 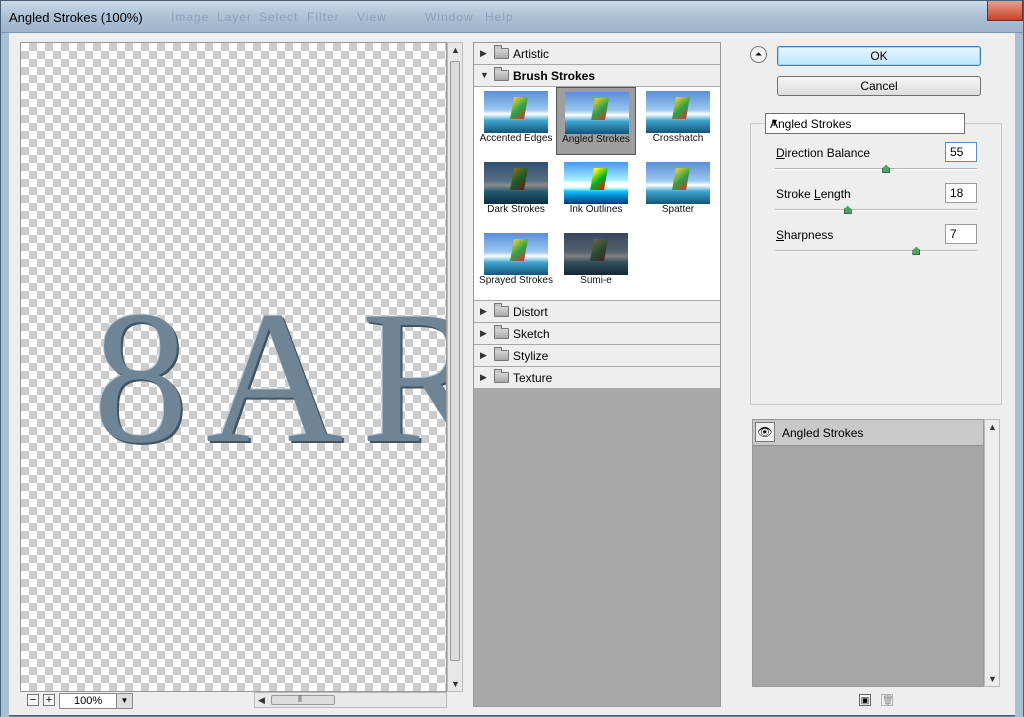 What do you see at coordinates (597, 378) in the screenshot?
I see `category-texture: ▶ Texture` at bounding box center [597, 378].